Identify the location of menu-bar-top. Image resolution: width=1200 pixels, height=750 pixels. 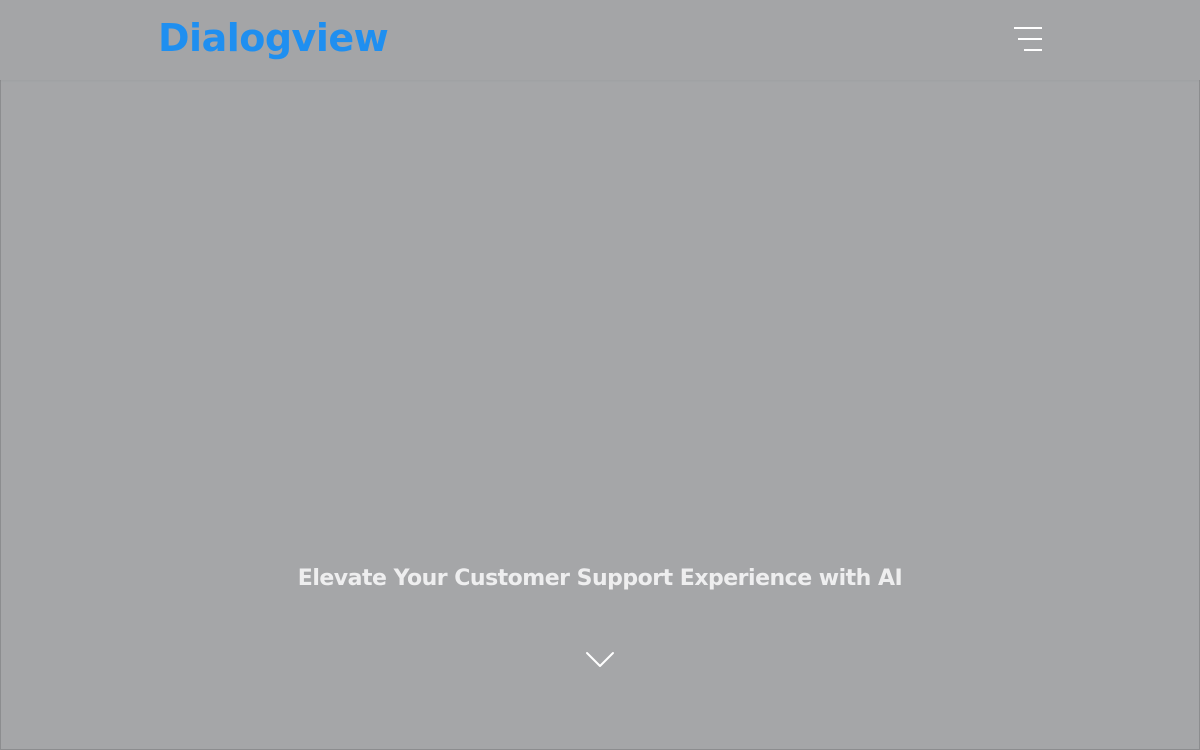
(1028, 28).